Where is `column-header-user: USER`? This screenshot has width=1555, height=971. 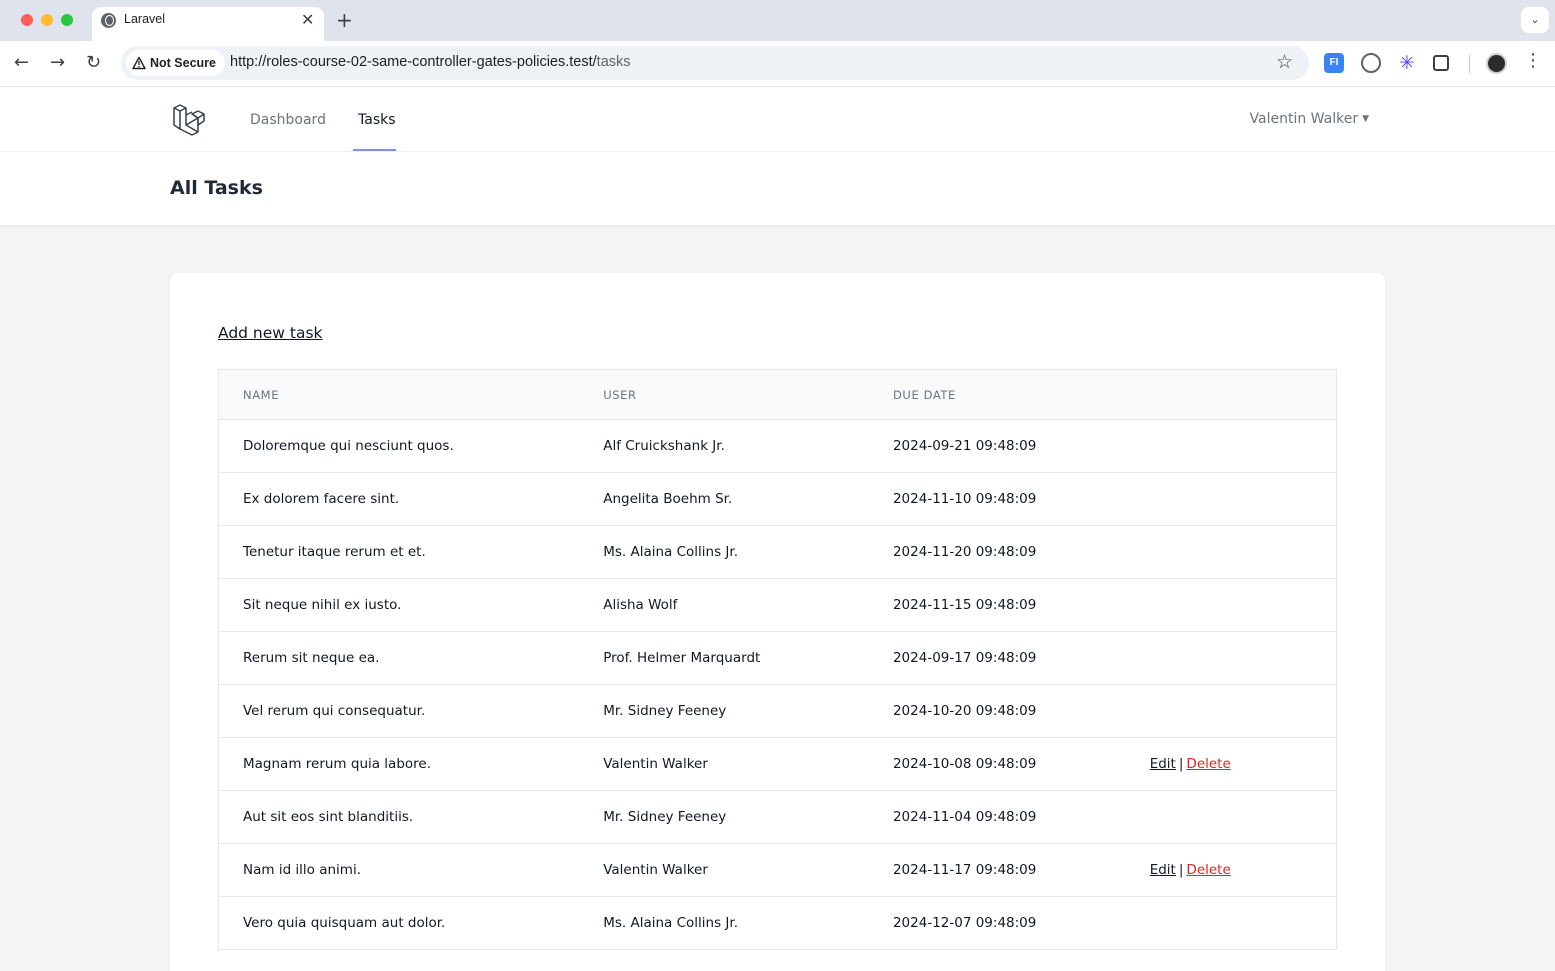 column-header-user: USER is located at coordinates (620, 394).